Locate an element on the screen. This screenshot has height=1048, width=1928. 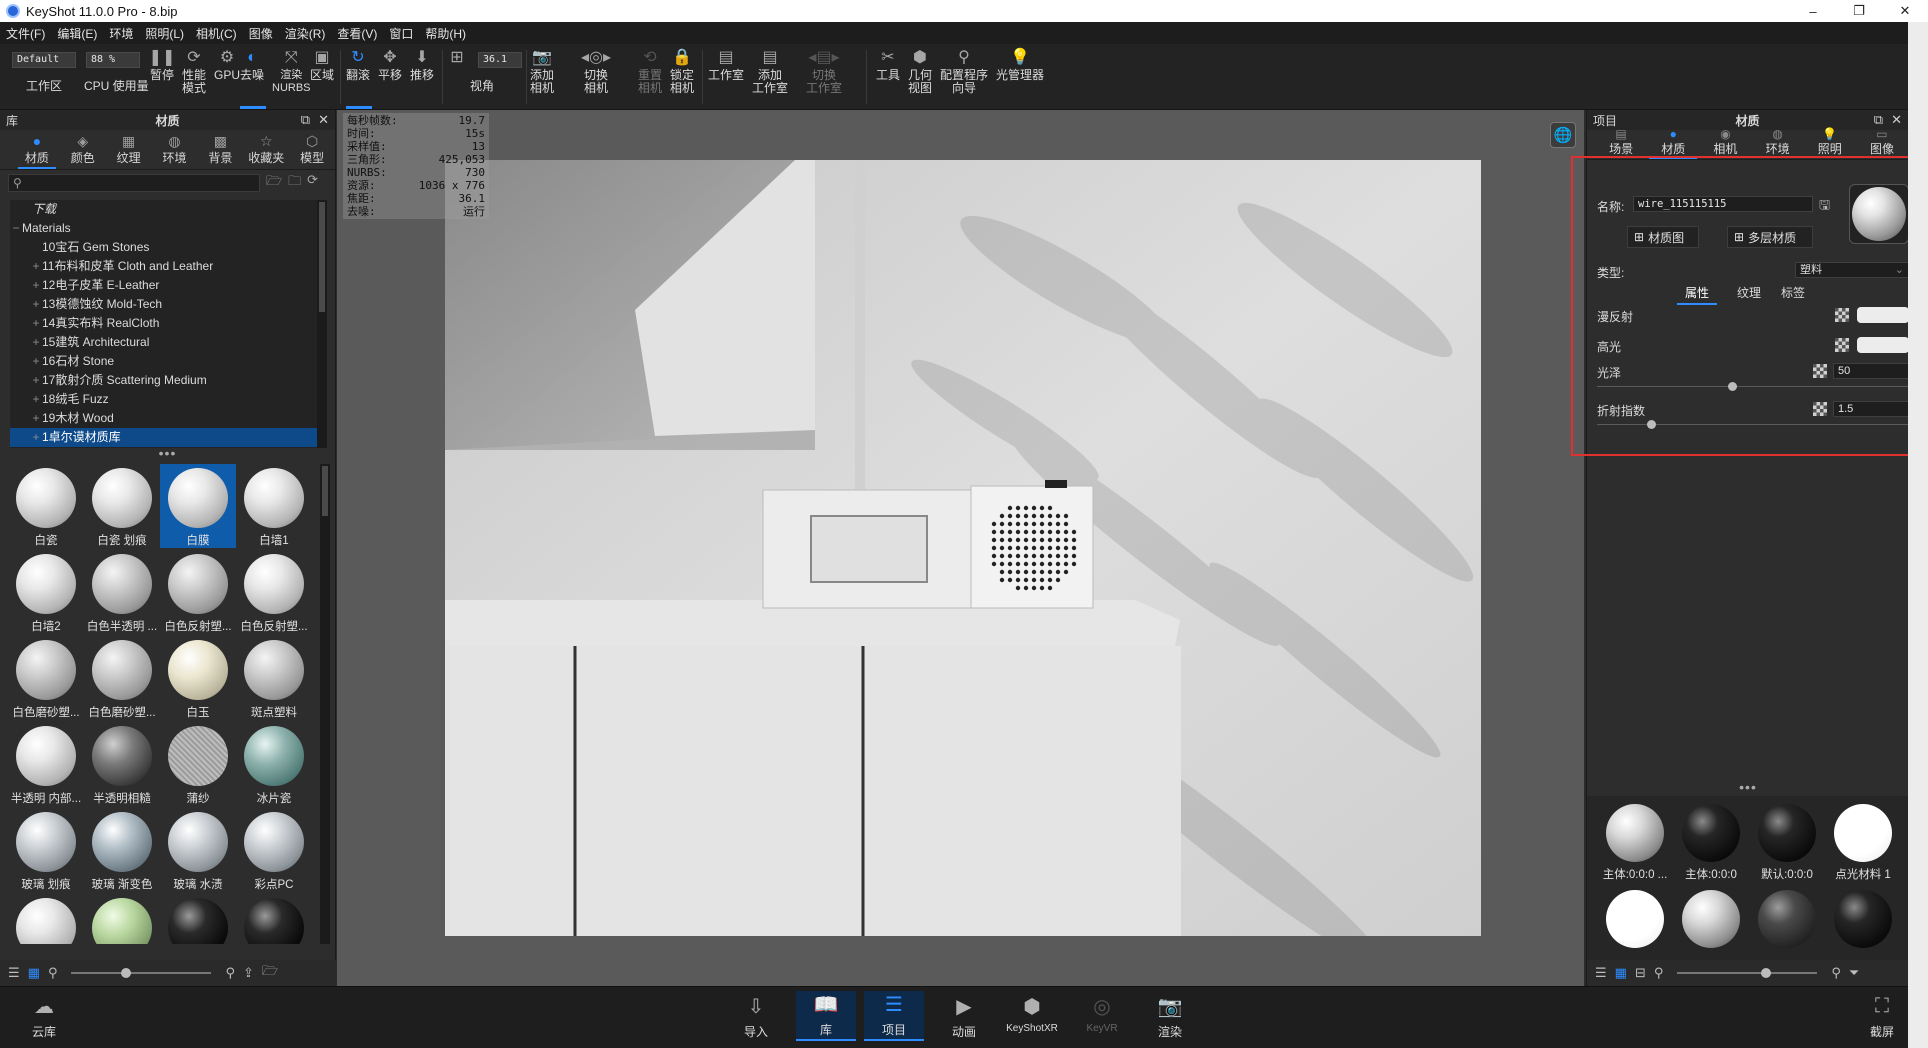
tumble-button: ↻ 翻滚 is located at coordinates (358, 65).